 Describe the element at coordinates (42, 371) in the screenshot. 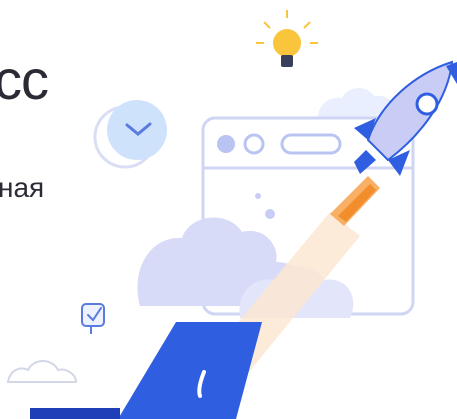

I see `outline-cloud` at that location.